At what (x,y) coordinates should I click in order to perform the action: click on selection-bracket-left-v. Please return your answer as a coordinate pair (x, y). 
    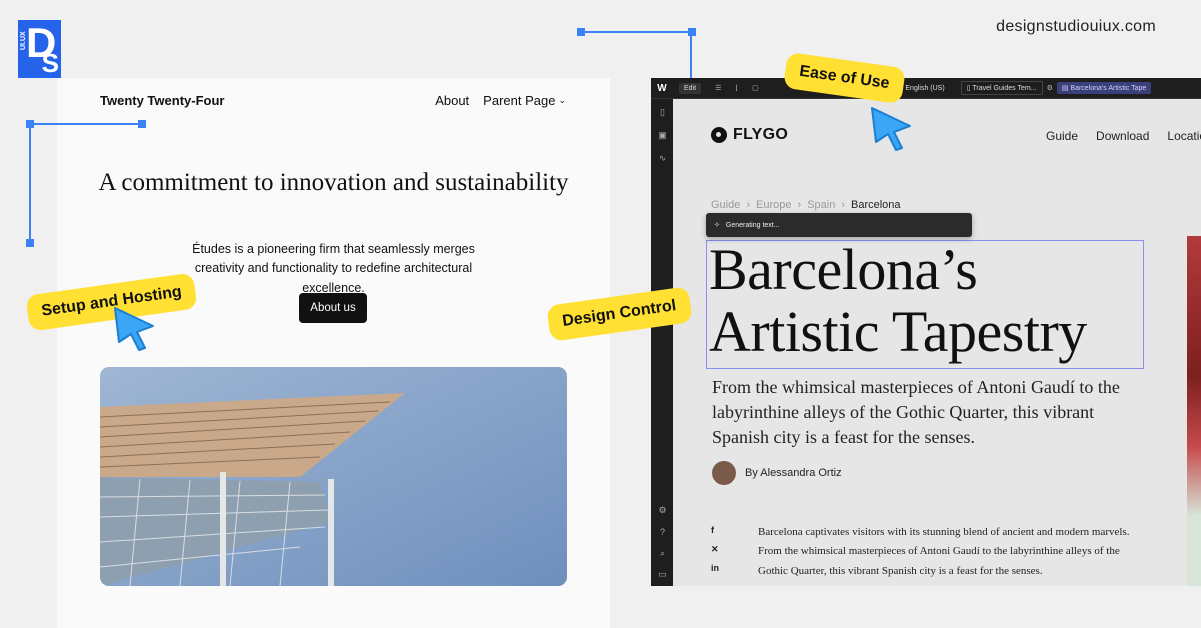
    Looking at the image, I should click on (30, 183).